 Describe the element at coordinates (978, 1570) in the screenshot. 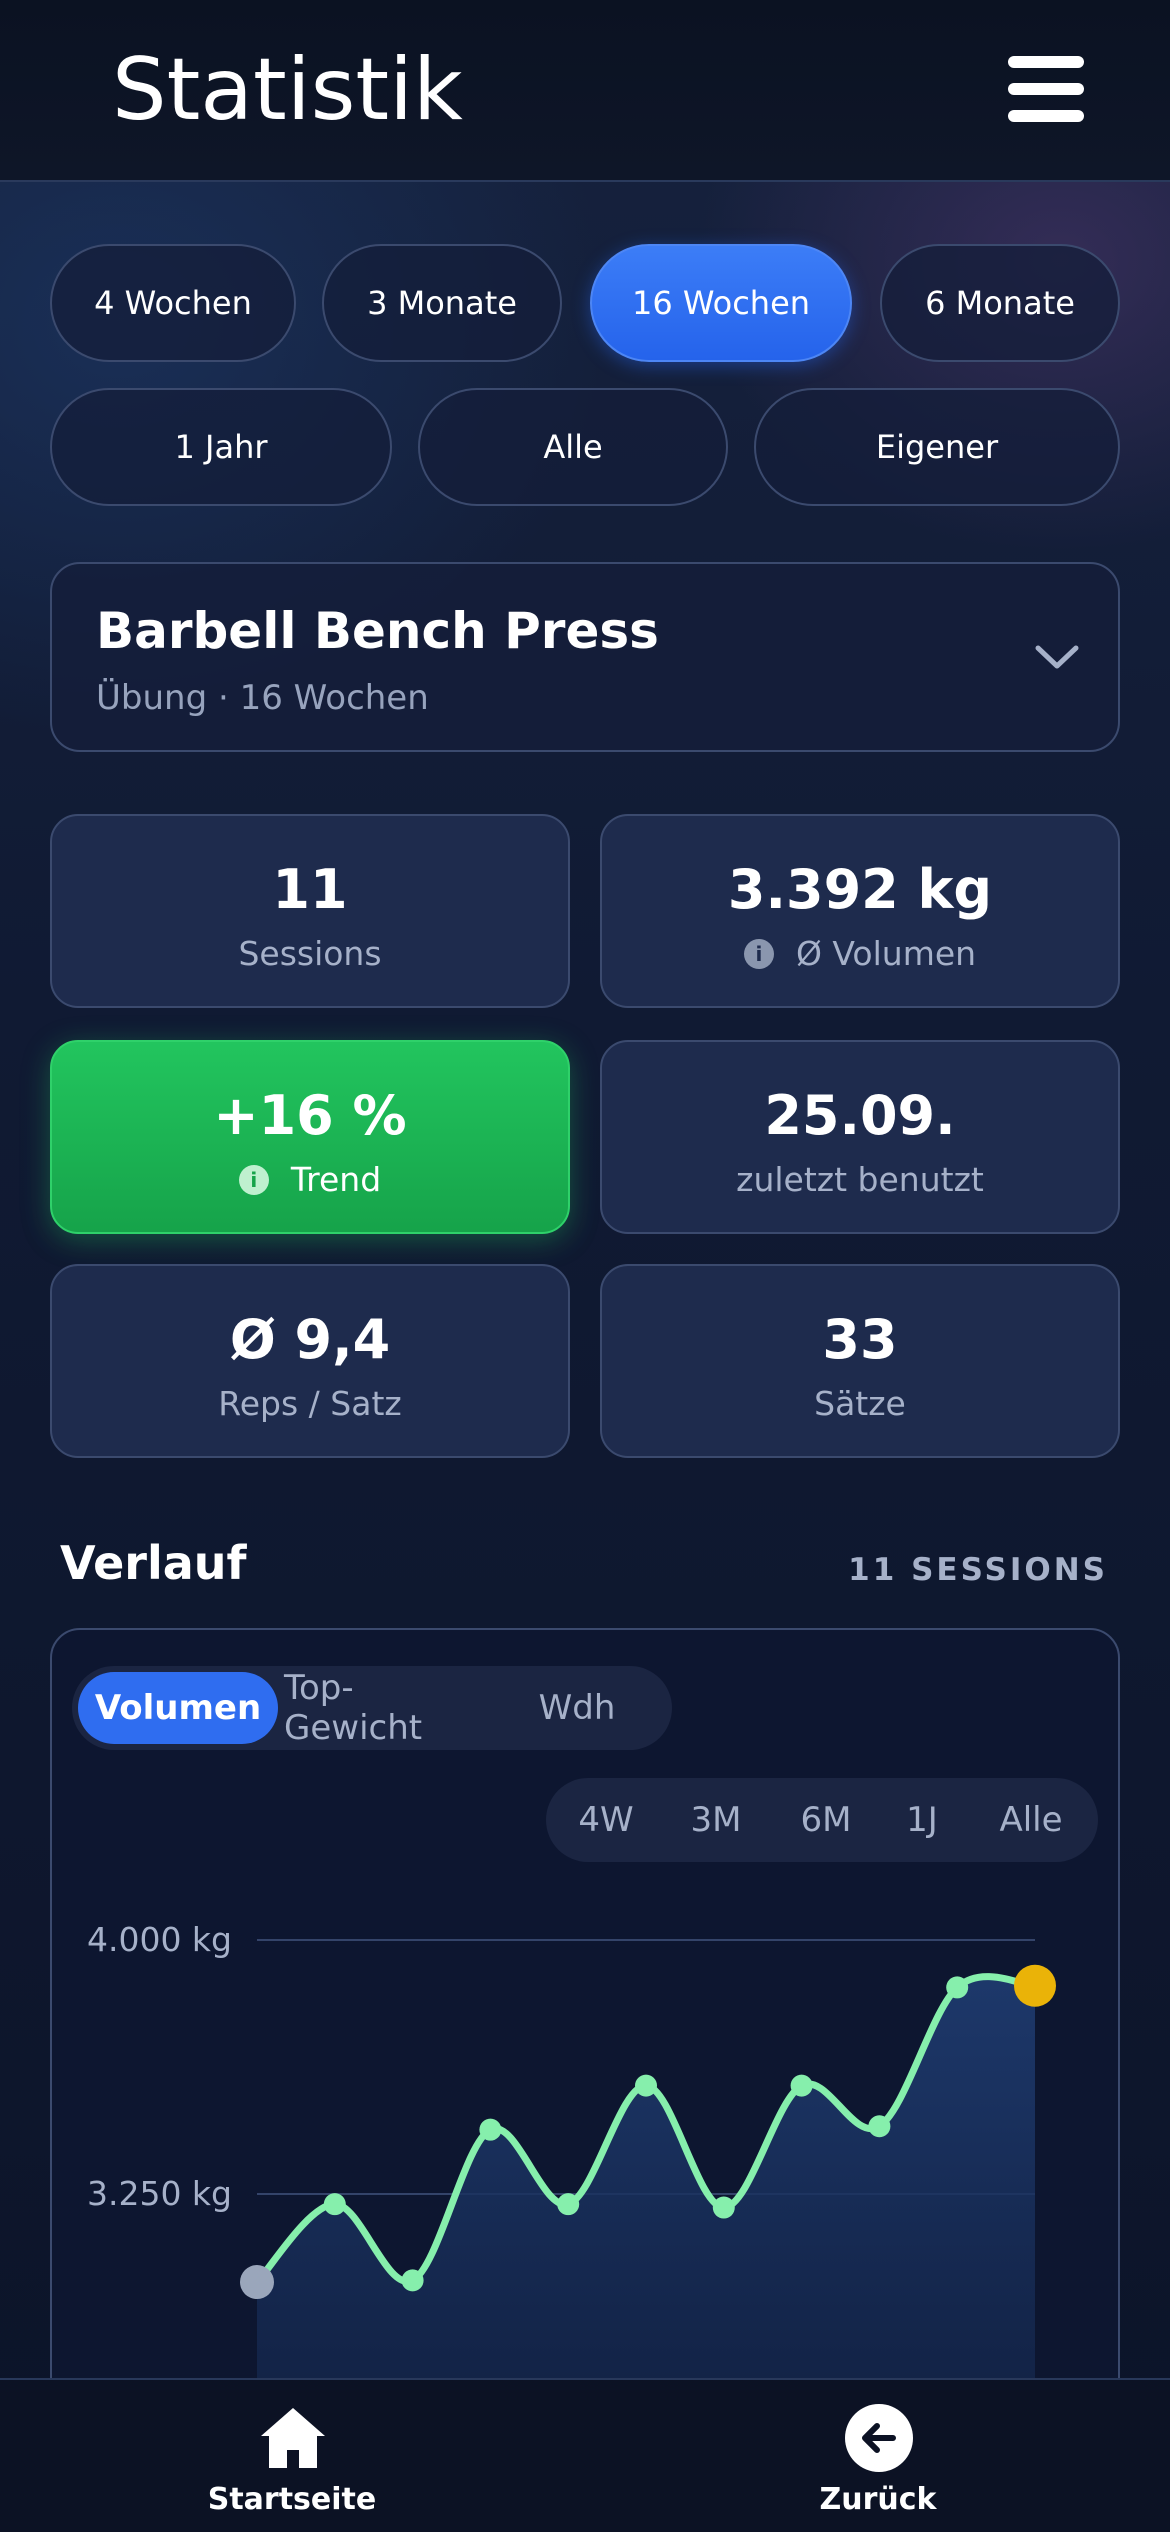

I see `history-session-count: 11 SESSIONS` at that location.